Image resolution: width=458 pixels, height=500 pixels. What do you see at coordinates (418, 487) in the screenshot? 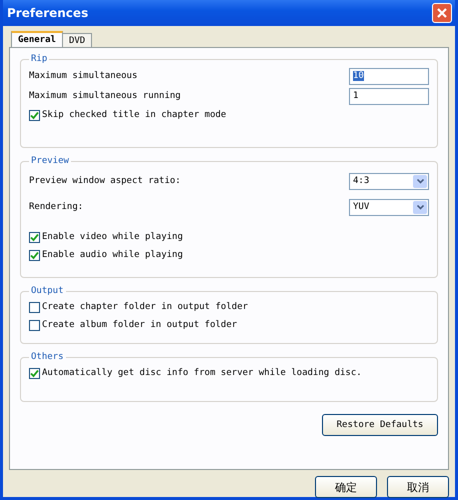
I see `dialog-button: 取消` at bounding box center [418, 487].